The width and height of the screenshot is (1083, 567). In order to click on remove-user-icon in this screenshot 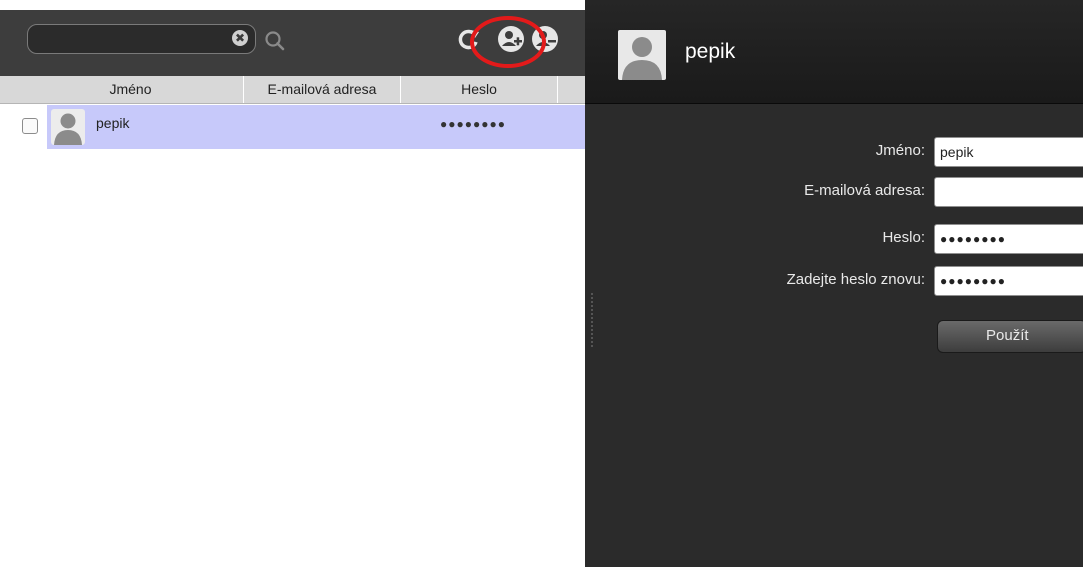, I will do `click(545, 39)`.